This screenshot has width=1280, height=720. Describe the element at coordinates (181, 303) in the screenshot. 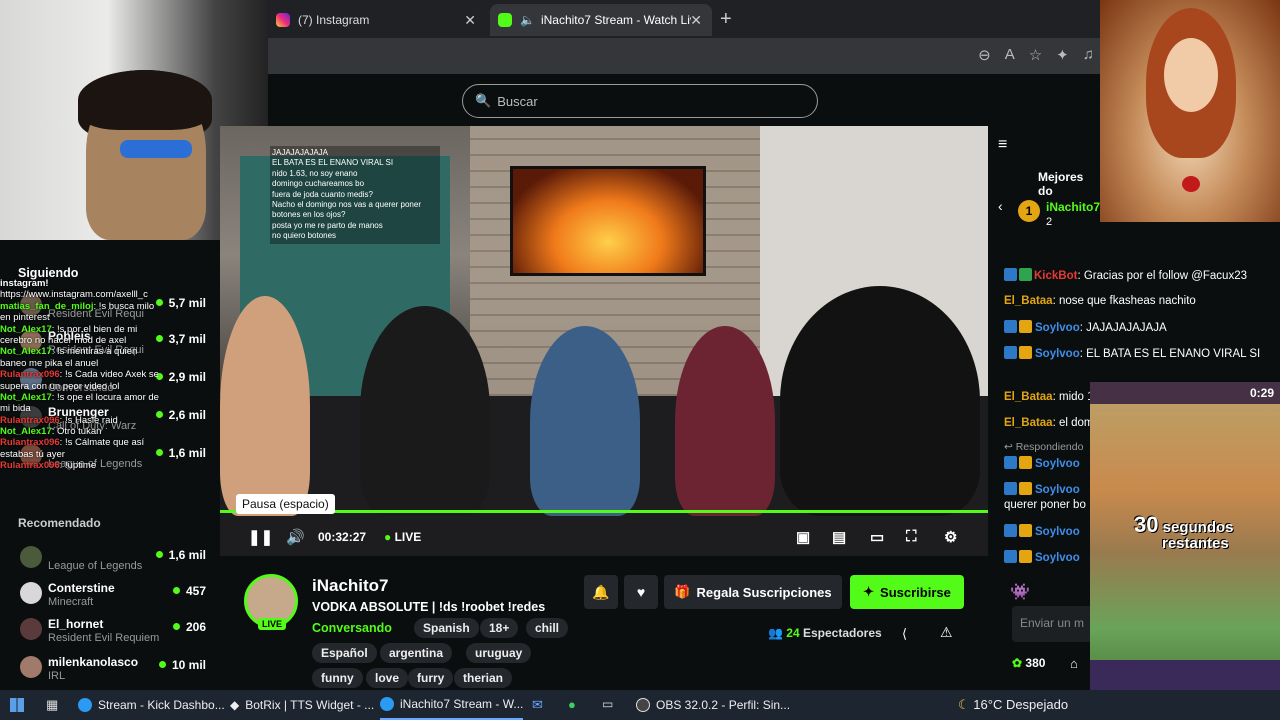

I see `viewer-count: 5,7 mil` at that location.